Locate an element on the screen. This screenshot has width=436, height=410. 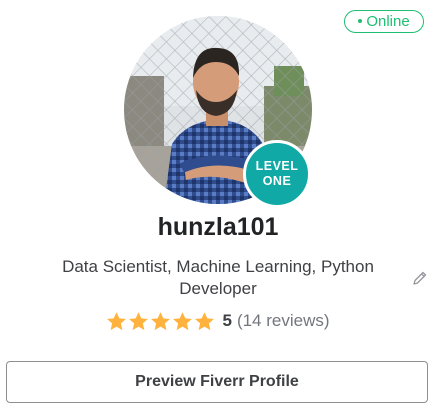
rating: 5 (14 reviews) is located at coordinates (218, 321).